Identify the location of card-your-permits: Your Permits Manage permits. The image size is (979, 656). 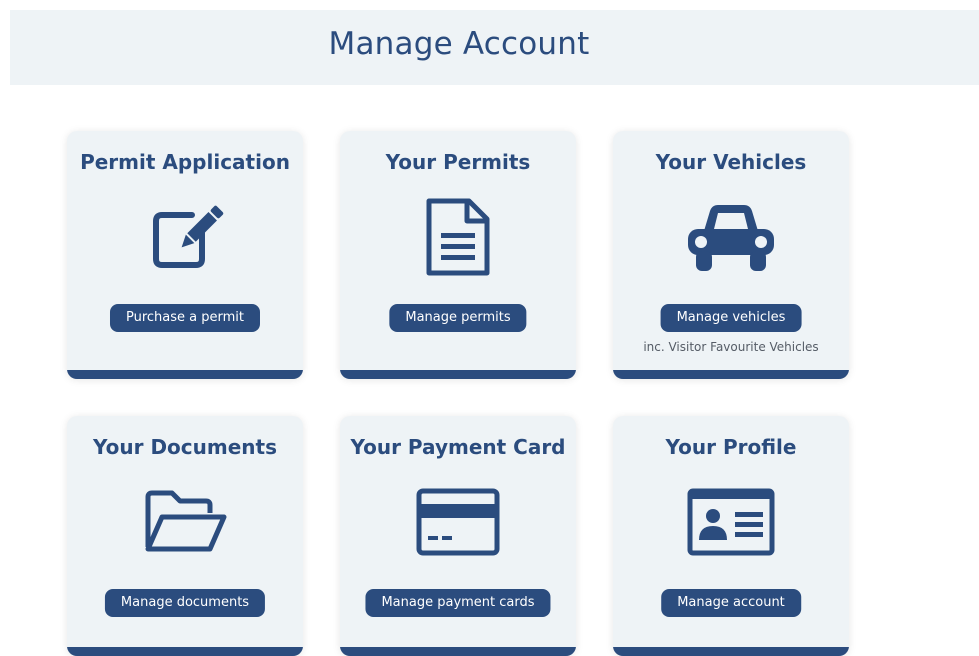
(458, 255).